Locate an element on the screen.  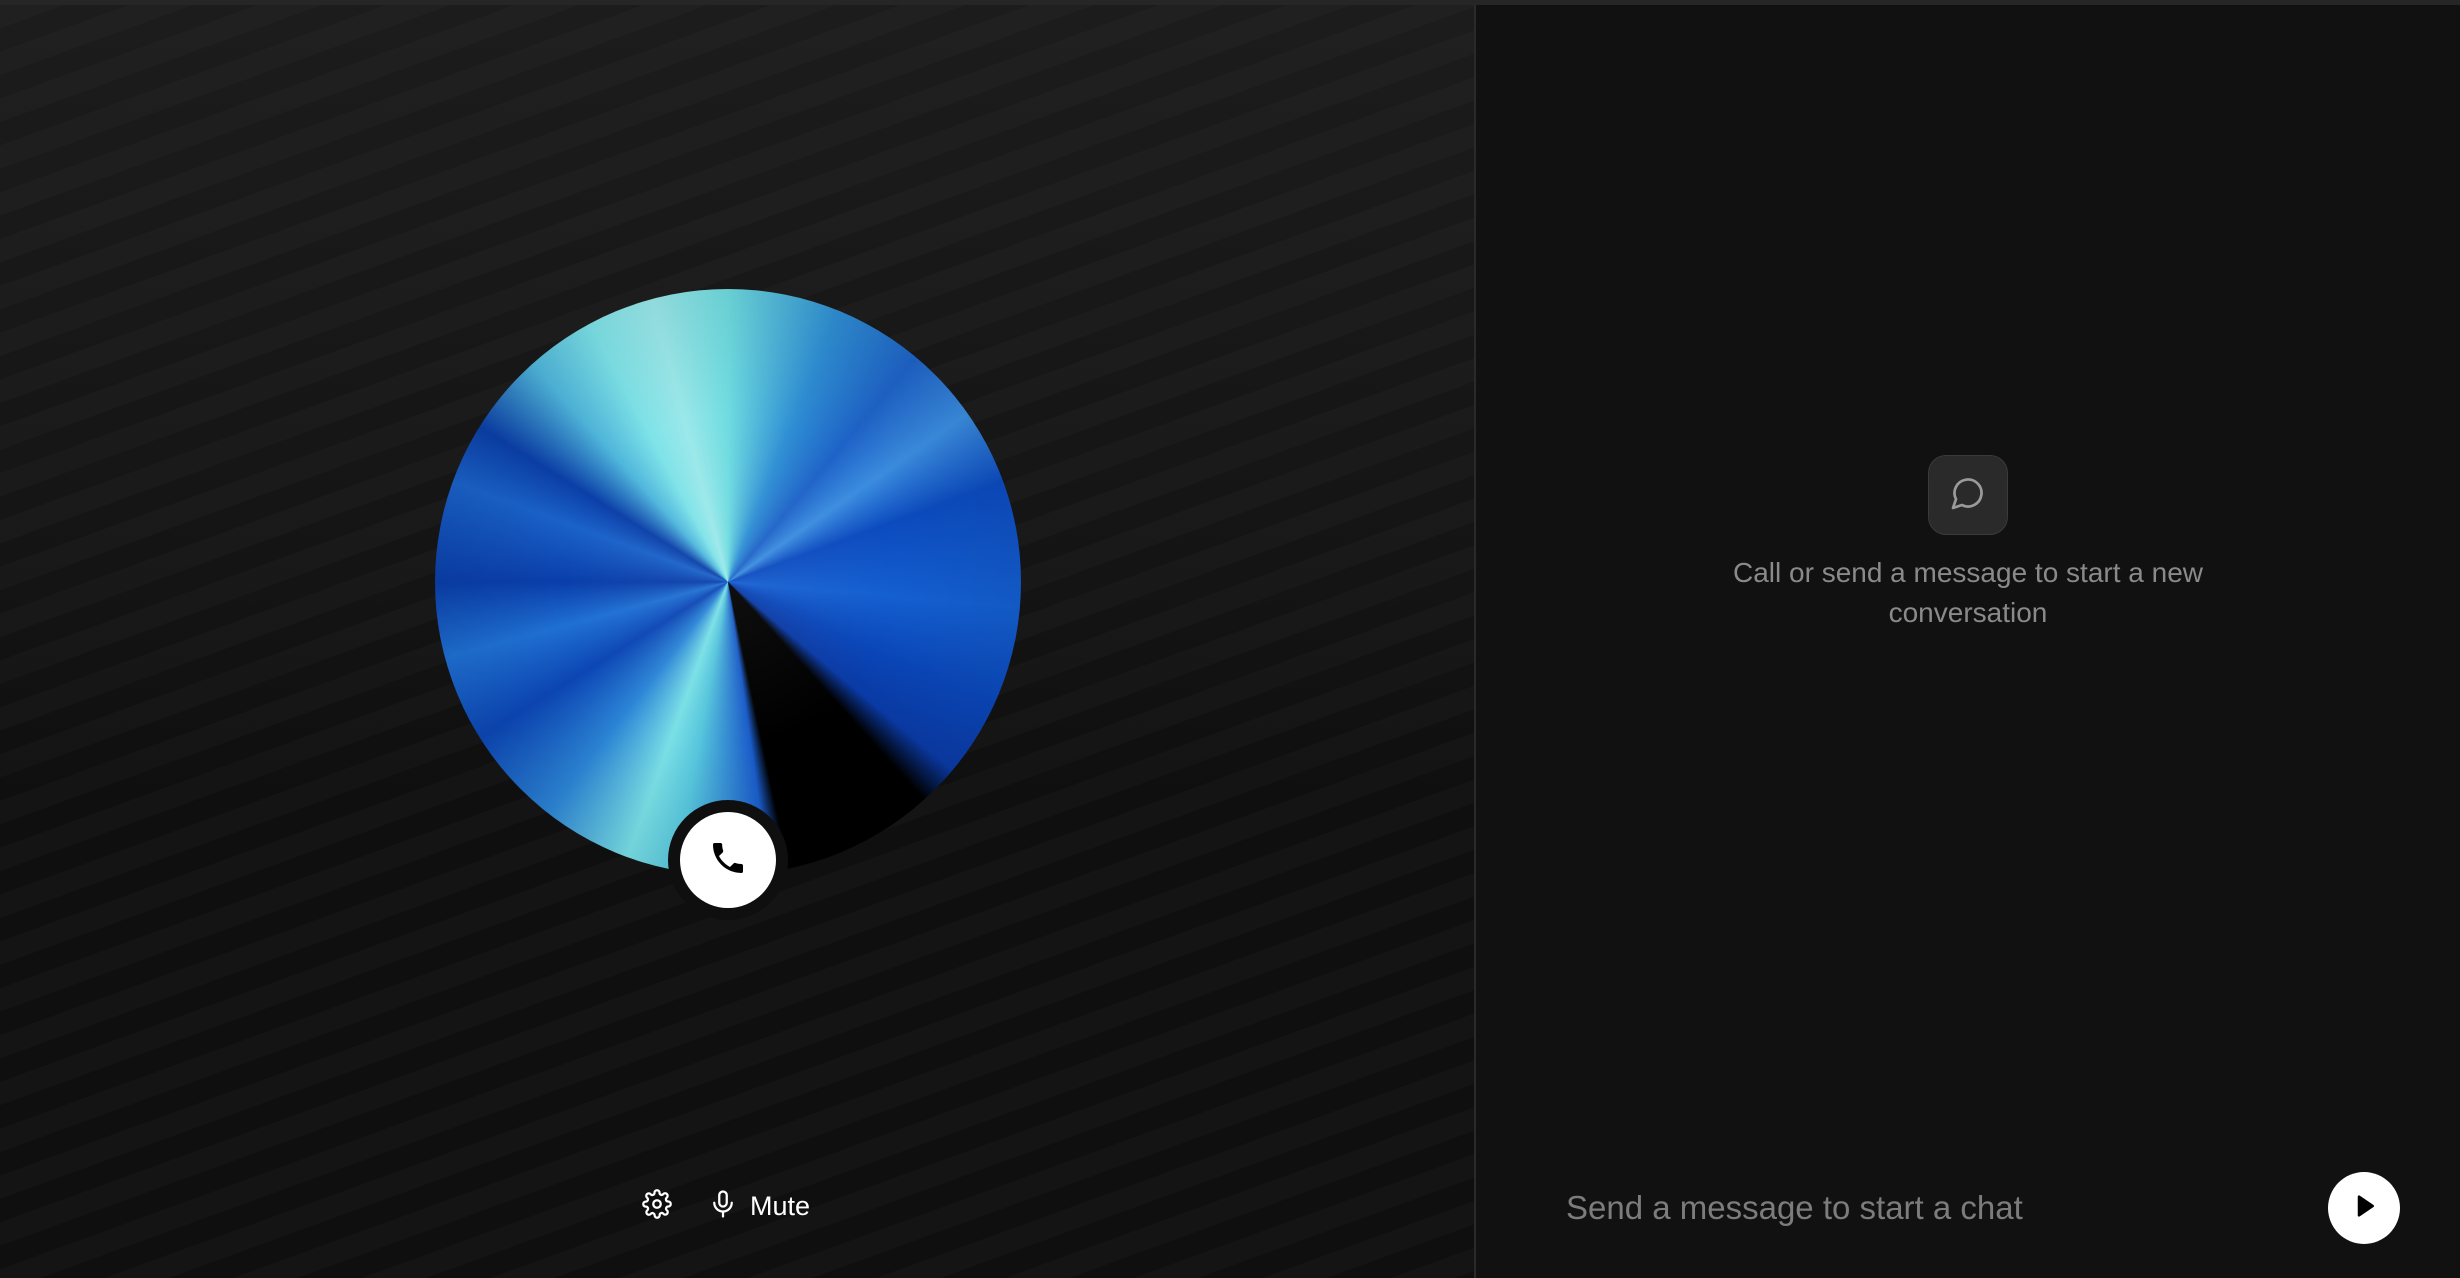
voice-orb-container is located at coordinates (728, 604).